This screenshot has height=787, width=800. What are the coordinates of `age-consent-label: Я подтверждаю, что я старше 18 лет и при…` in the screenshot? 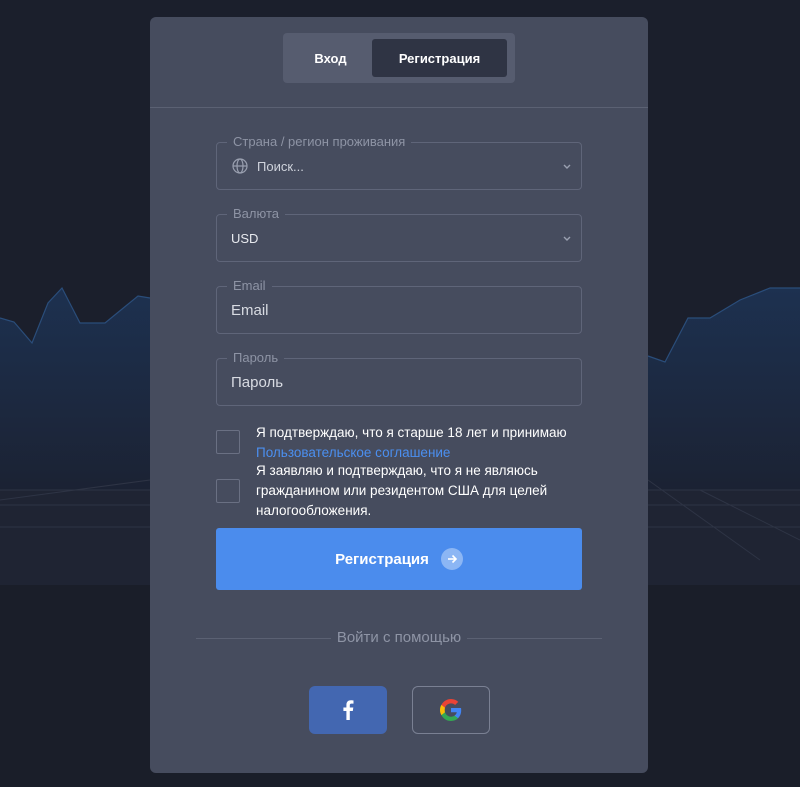 It's located at (411, 432).